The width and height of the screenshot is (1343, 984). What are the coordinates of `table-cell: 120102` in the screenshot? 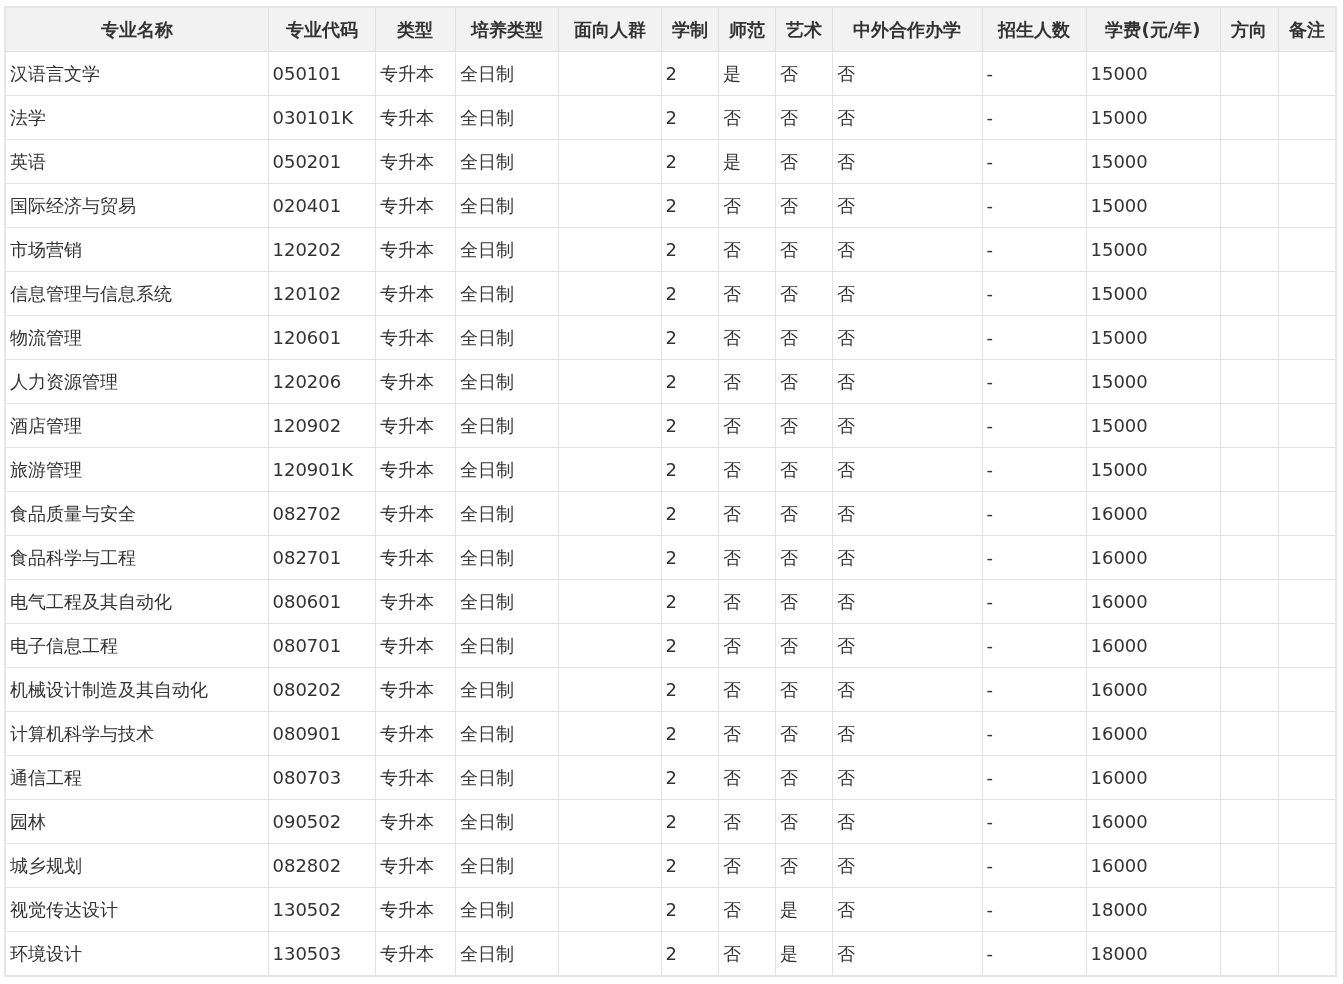 It's located at (321, 293).